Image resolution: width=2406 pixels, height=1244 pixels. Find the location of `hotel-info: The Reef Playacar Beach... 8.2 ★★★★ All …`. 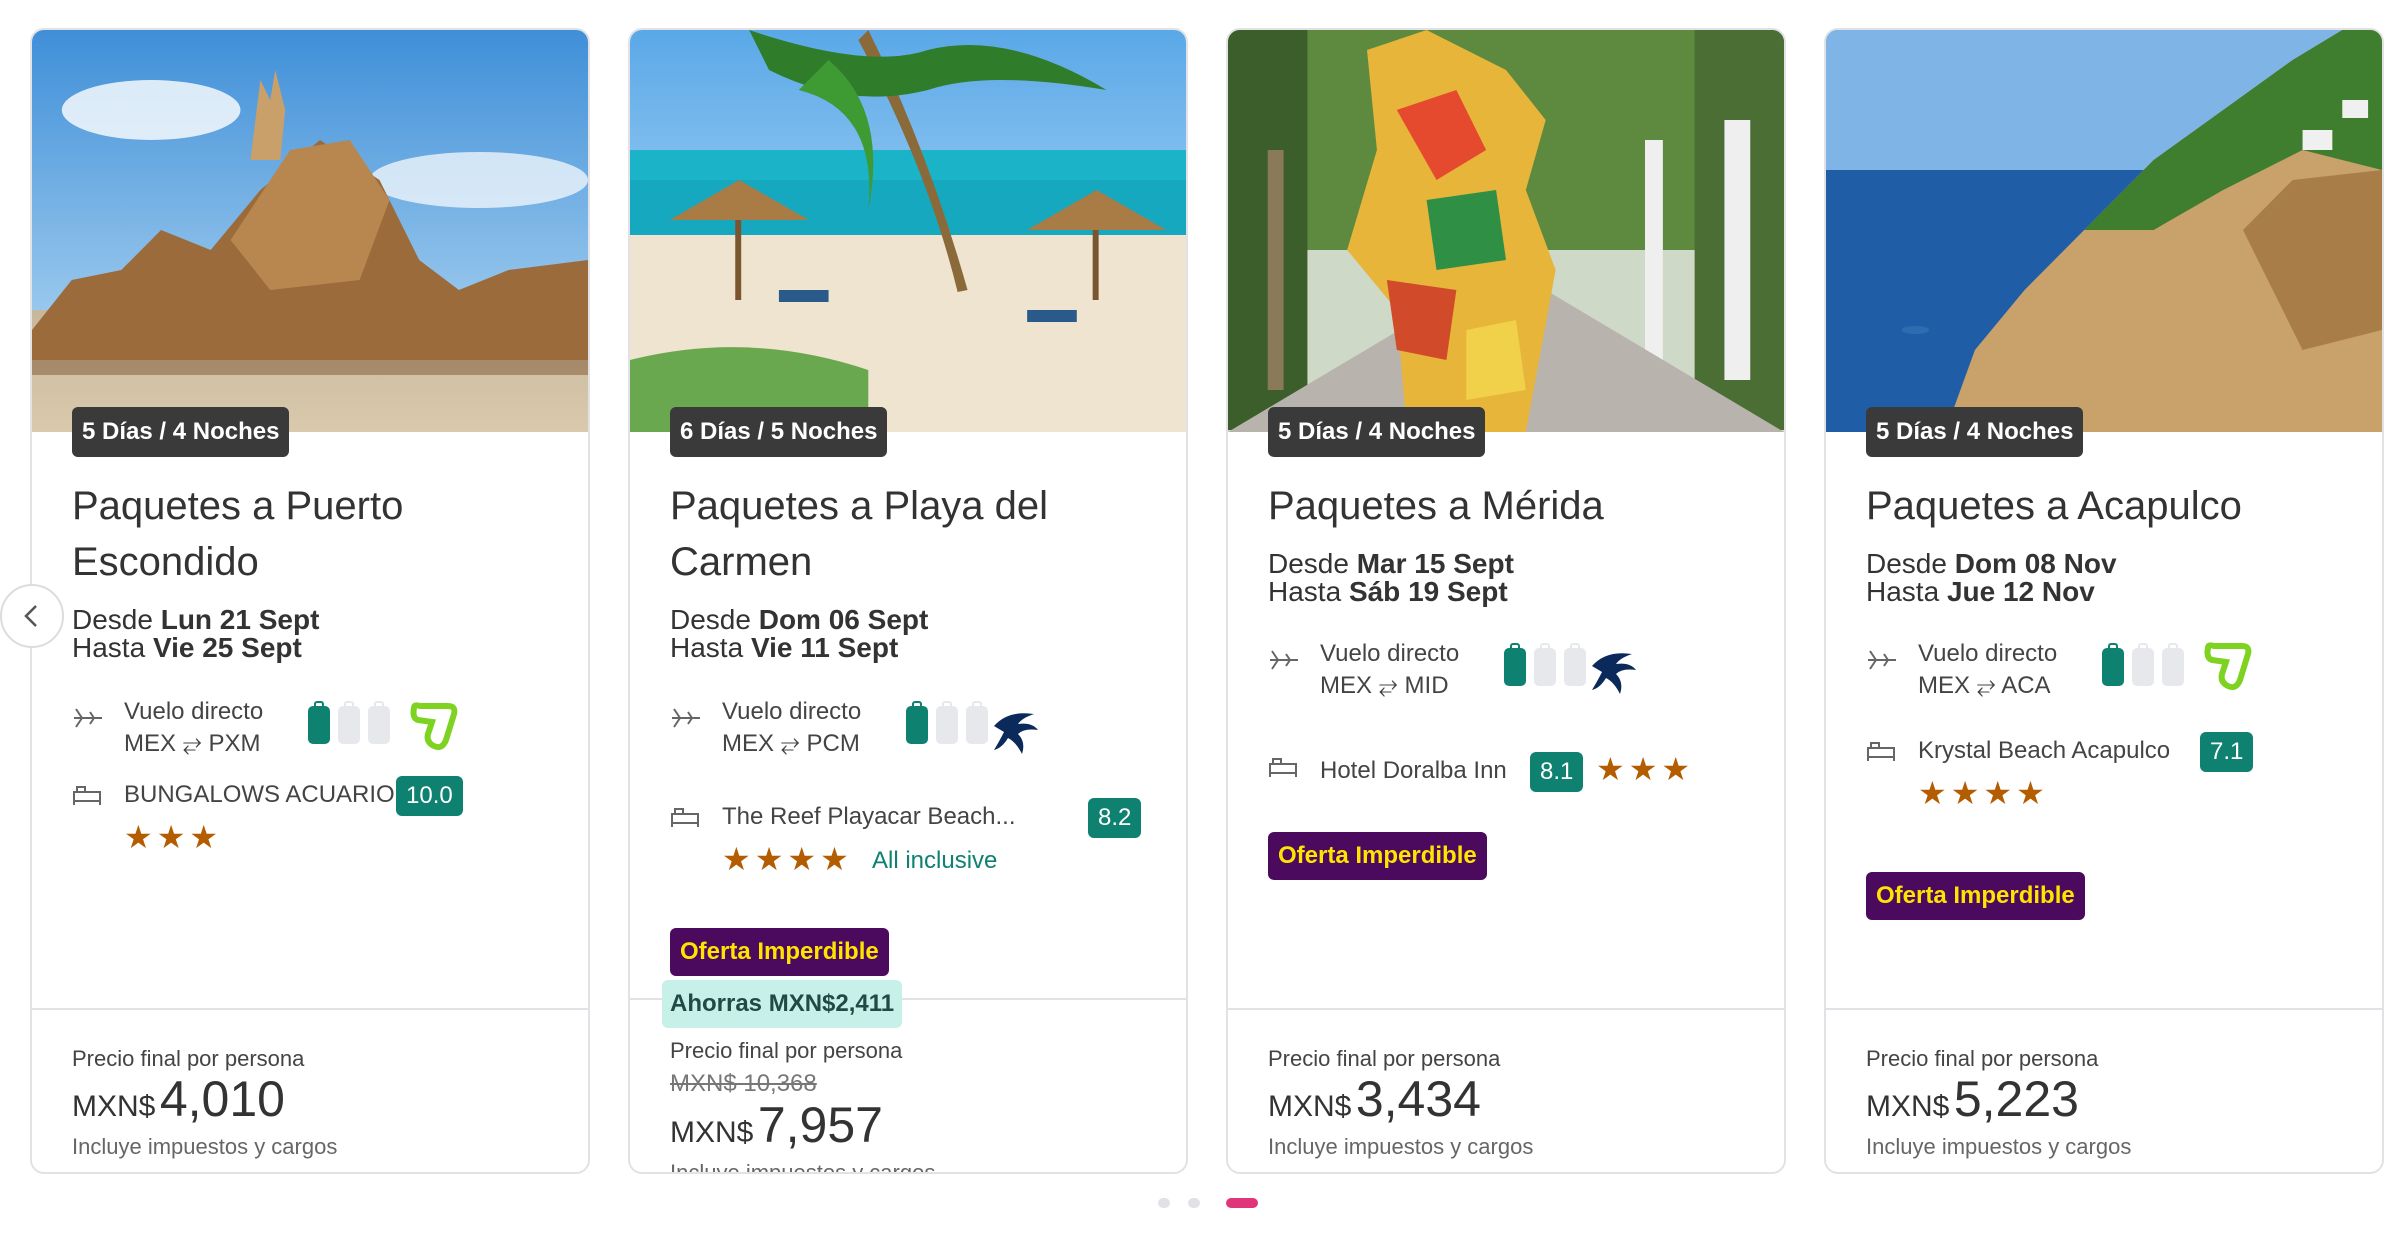

hotel-info: The Reef Playacar Beach... 8.2 ★★★★ All … is located at coordinates (910, 839).